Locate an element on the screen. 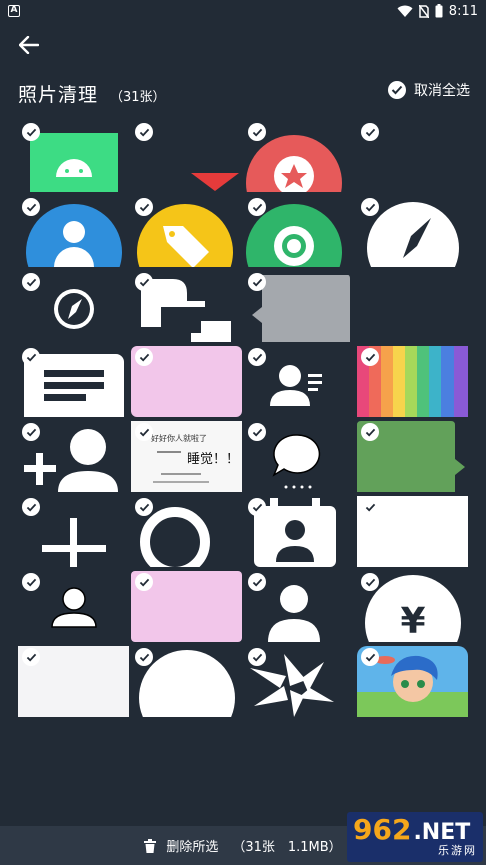 This screenshot has height=865, width=486. photo-item: 好好你人就啦了 睡觉！！ is located at coordinates (186, 456).